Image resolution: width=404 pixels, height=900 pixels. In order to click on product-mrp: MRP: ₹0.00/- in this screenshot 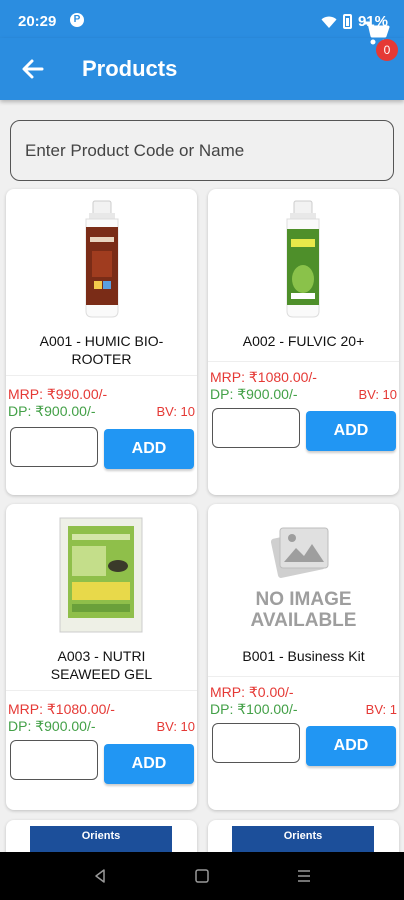, I will do `click(252, 692)`.